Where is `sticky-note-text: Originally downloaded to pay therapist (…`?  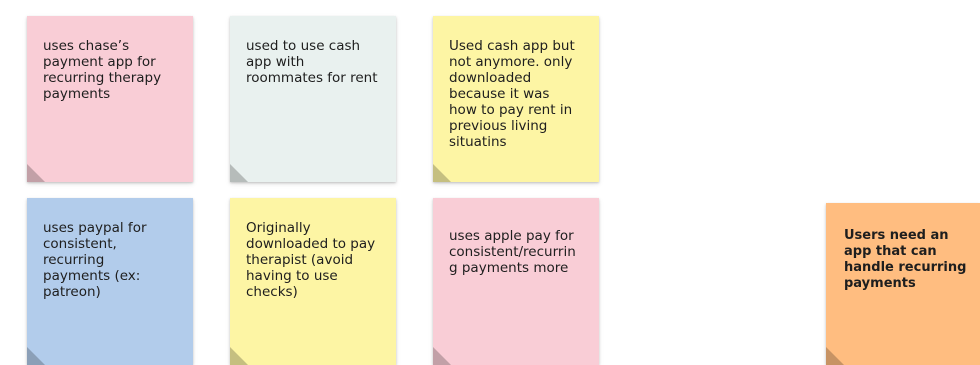
sticky-note-text: Originally downloaded to pay therapist (… is located at coordinates (311, 260).